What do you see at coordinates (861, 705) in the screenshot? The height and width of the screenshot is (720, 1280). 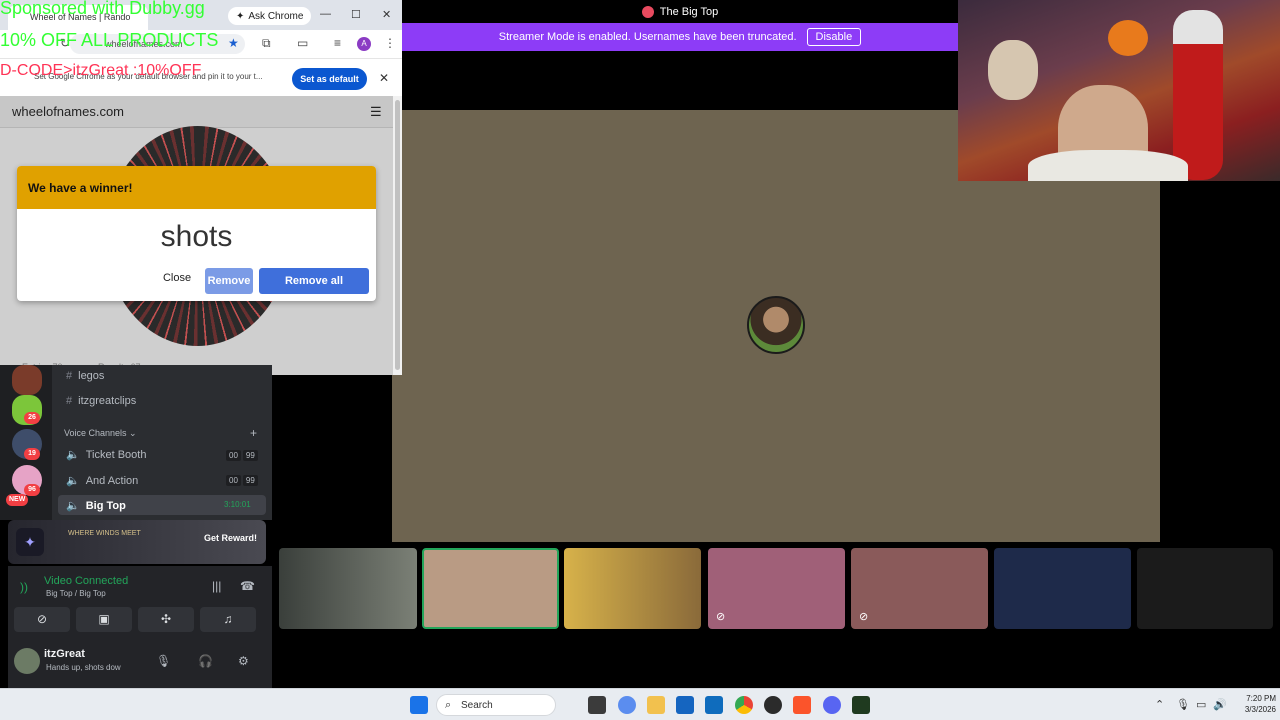 I see `terminal-icon` at bounding box center [861, 705].